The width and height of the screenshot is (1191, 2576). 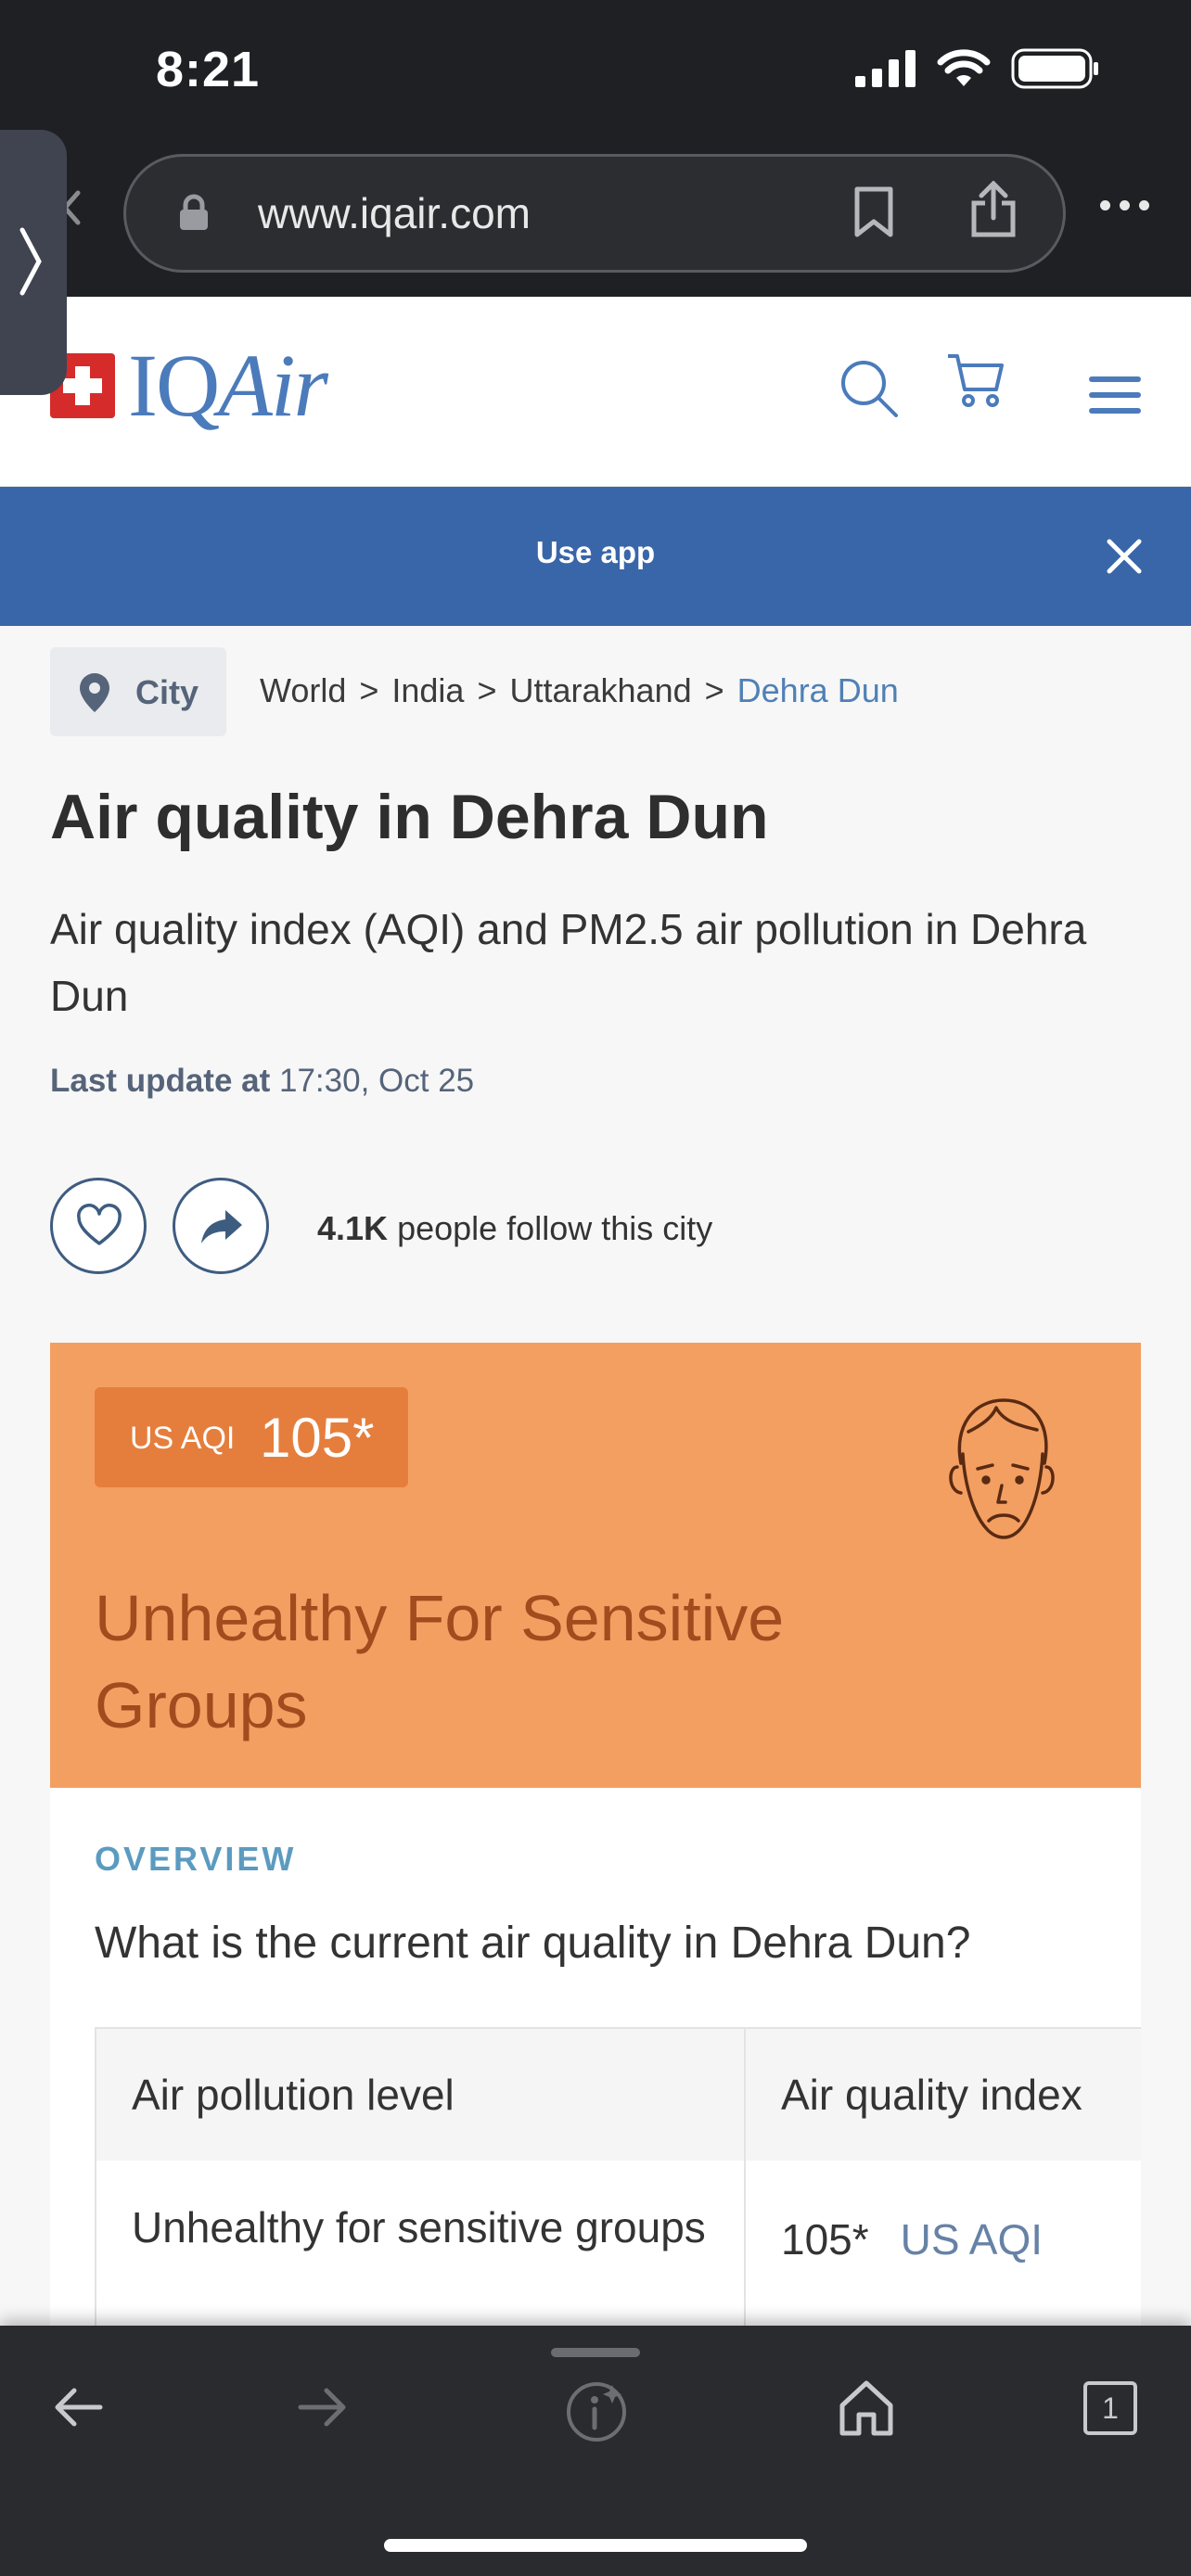 I want to click on breadcrumb: World > India > Uttarakhand > Dehra Dun, so click(x=579, y=690).